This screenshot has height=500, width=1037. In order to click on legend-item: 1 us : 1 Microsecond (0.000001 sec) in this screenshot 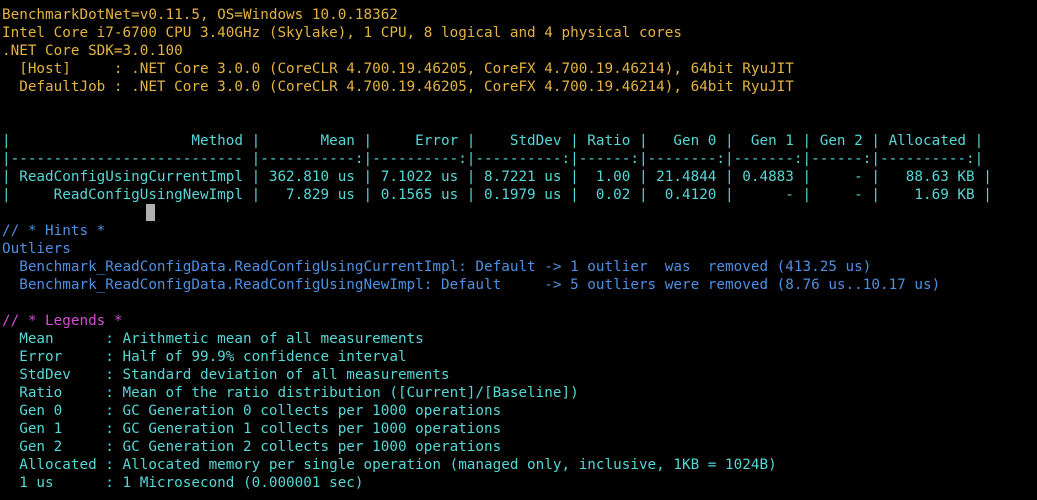, I will do `click(183, 483)`.